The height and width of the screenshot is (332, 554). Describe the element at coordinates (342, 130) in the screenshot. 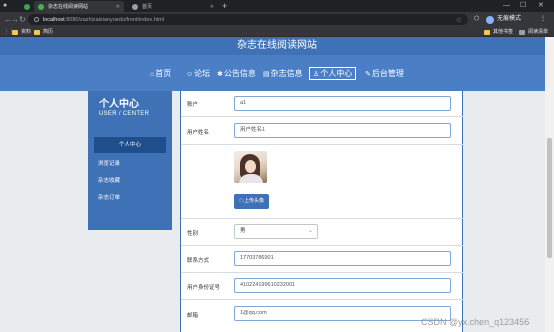

I see `username-input: 用户姓名1` at that location.